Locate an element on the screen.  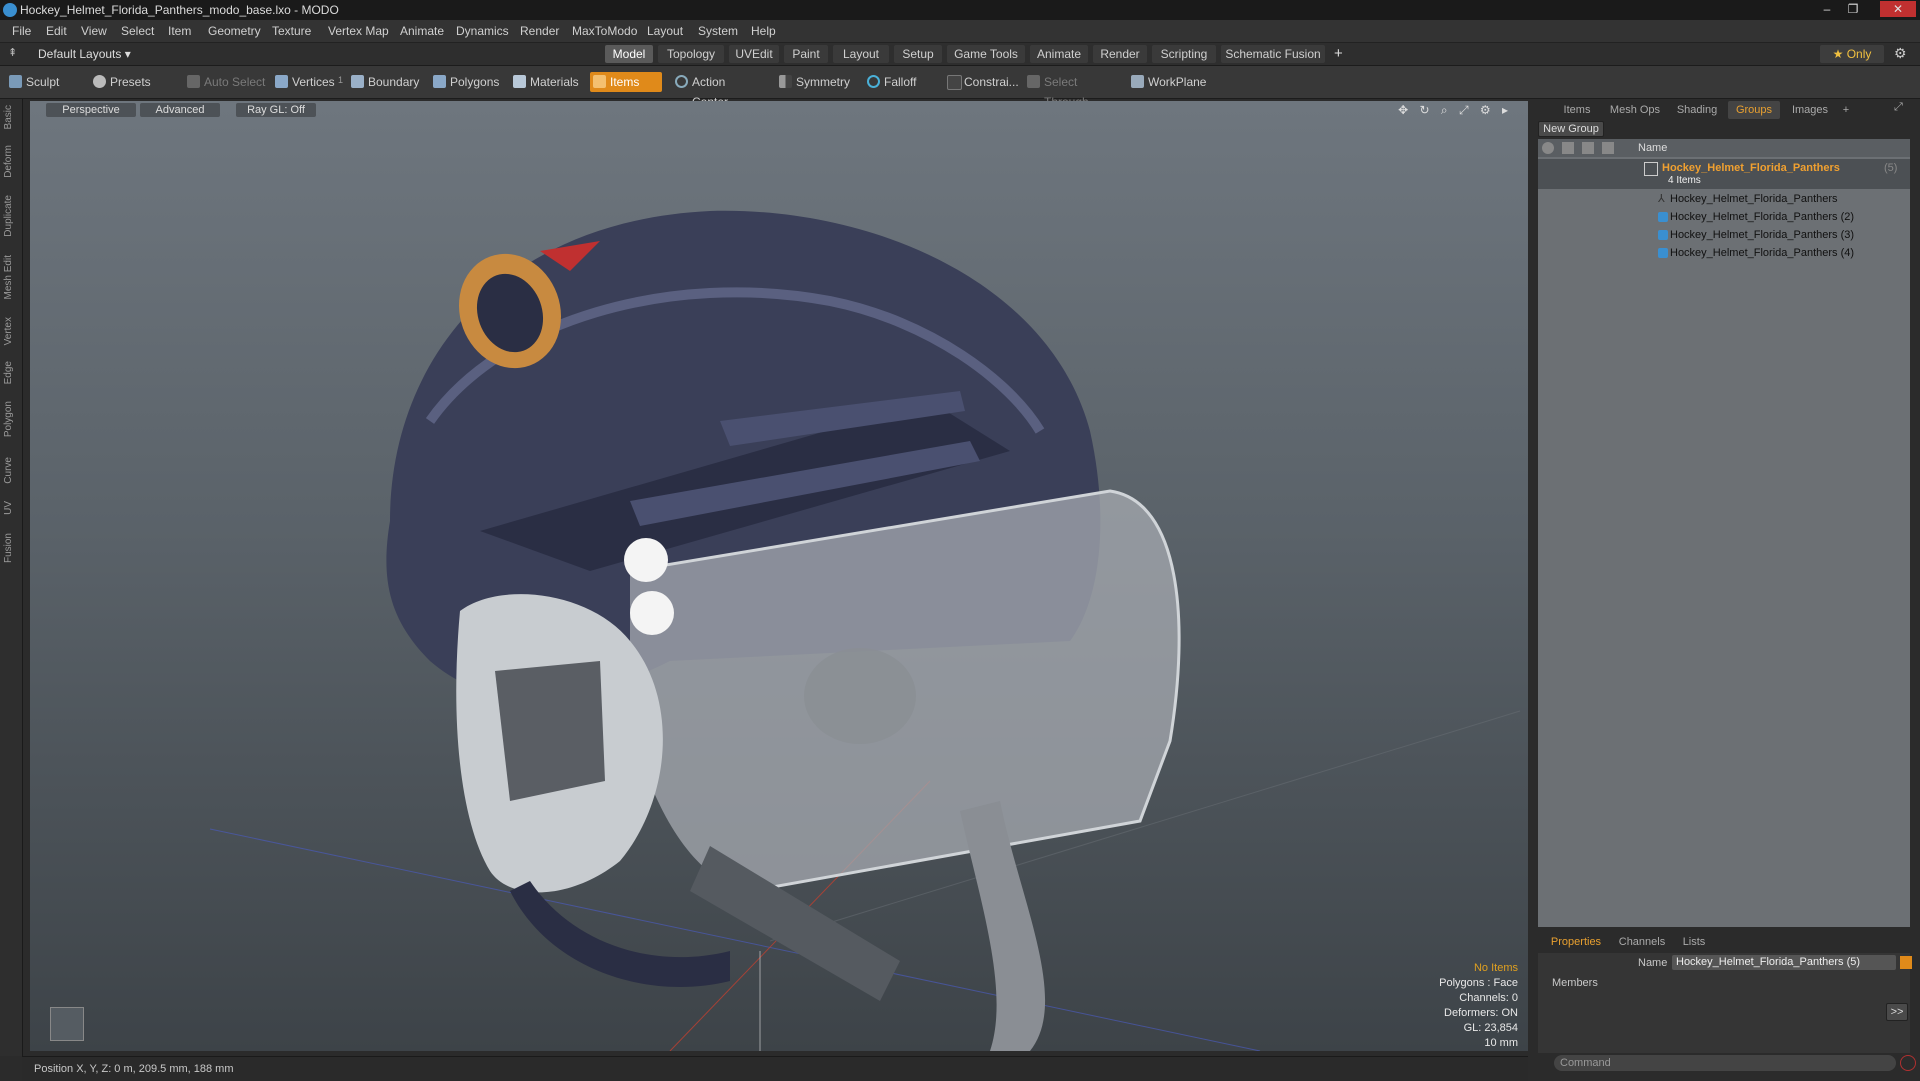
left-tab-uv: UV is located at coordinates (11, 508).